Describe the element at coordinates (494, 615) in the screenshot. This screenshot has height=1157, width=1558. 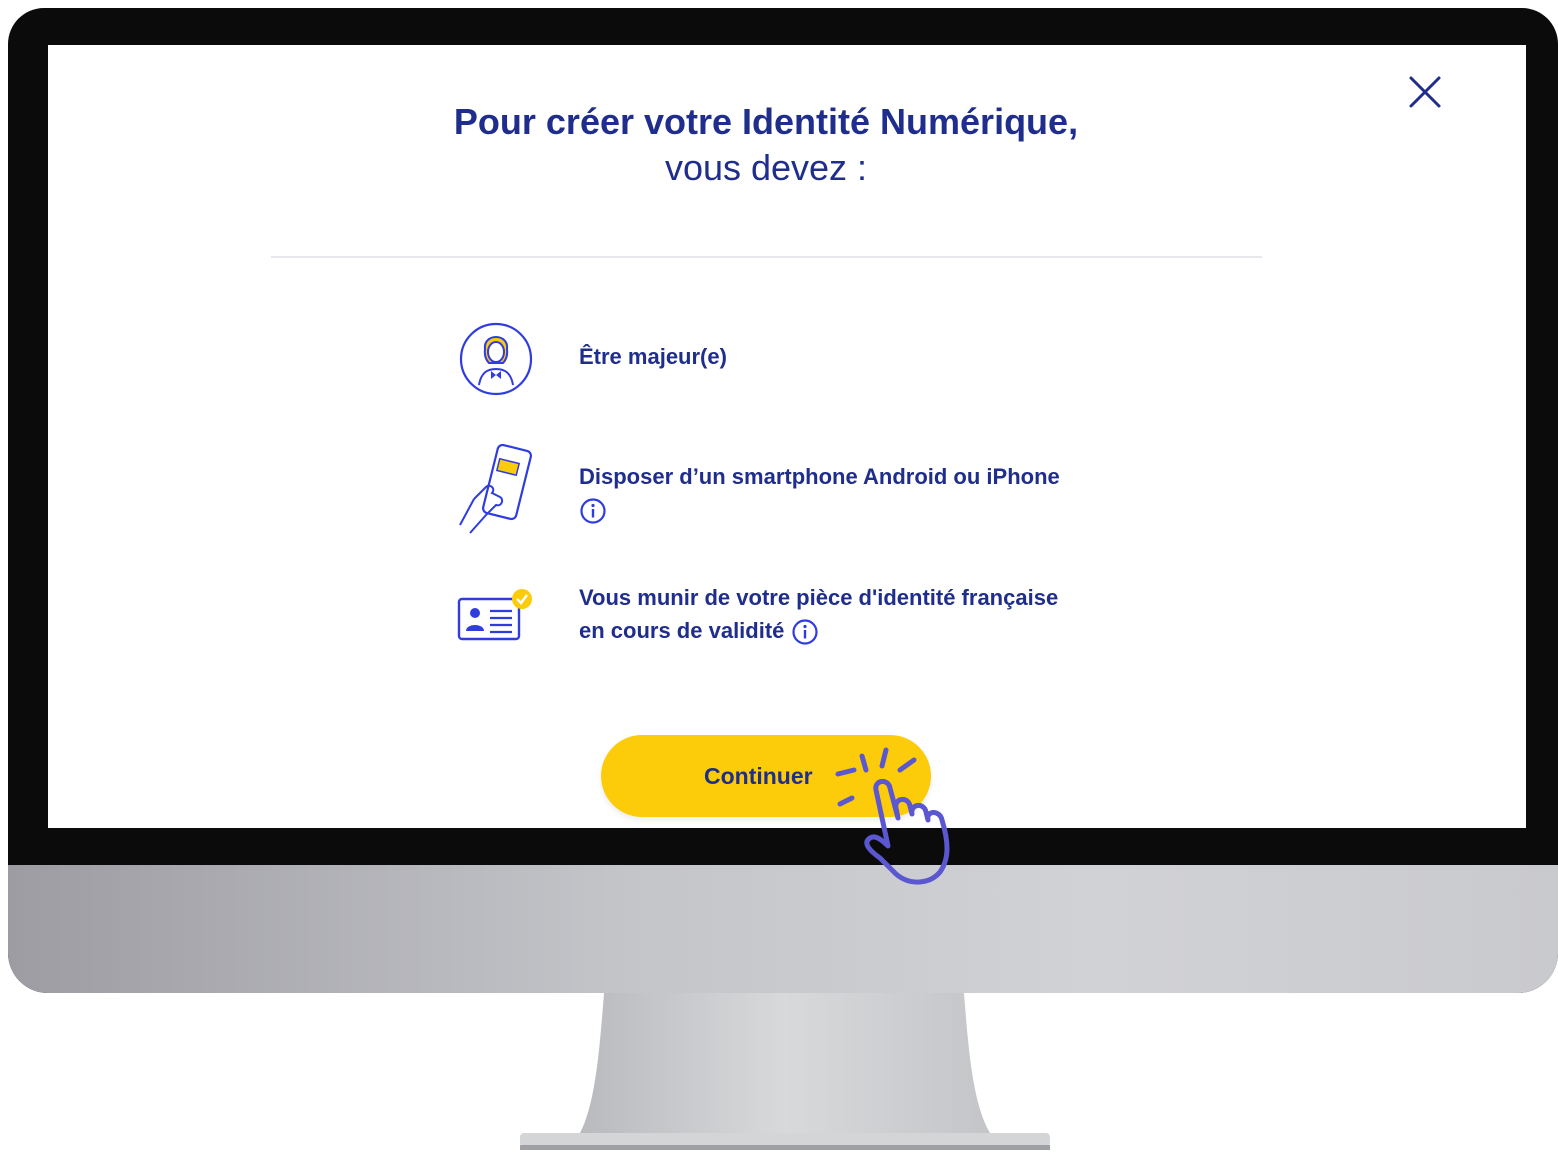
I see `id-card-check-icon` at that location.